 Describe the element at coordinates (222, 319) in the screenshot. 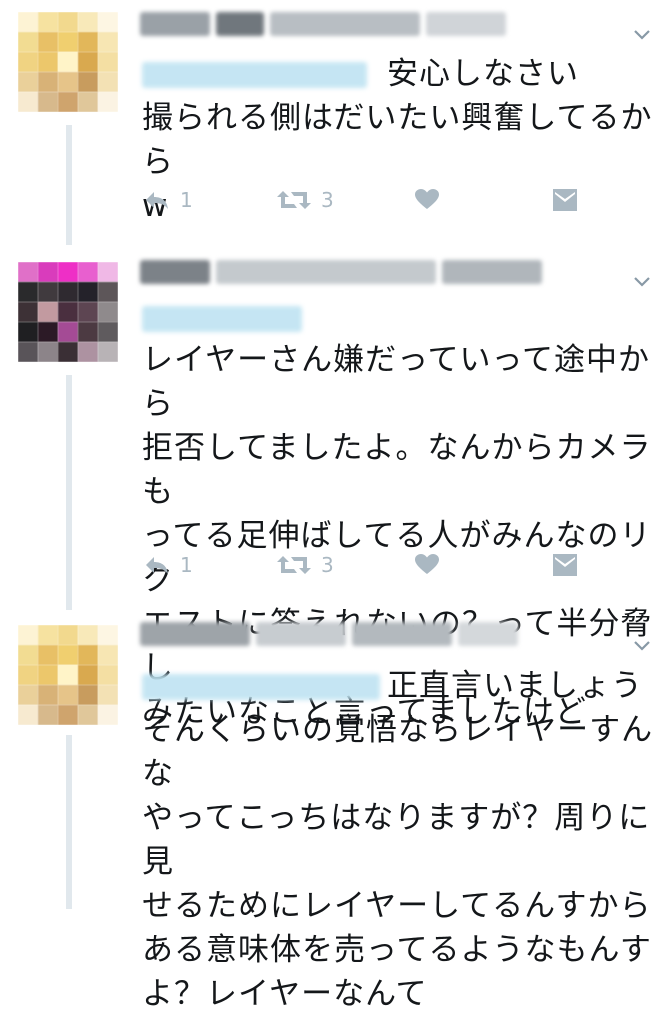

I see `reply-to-mention` at that location.